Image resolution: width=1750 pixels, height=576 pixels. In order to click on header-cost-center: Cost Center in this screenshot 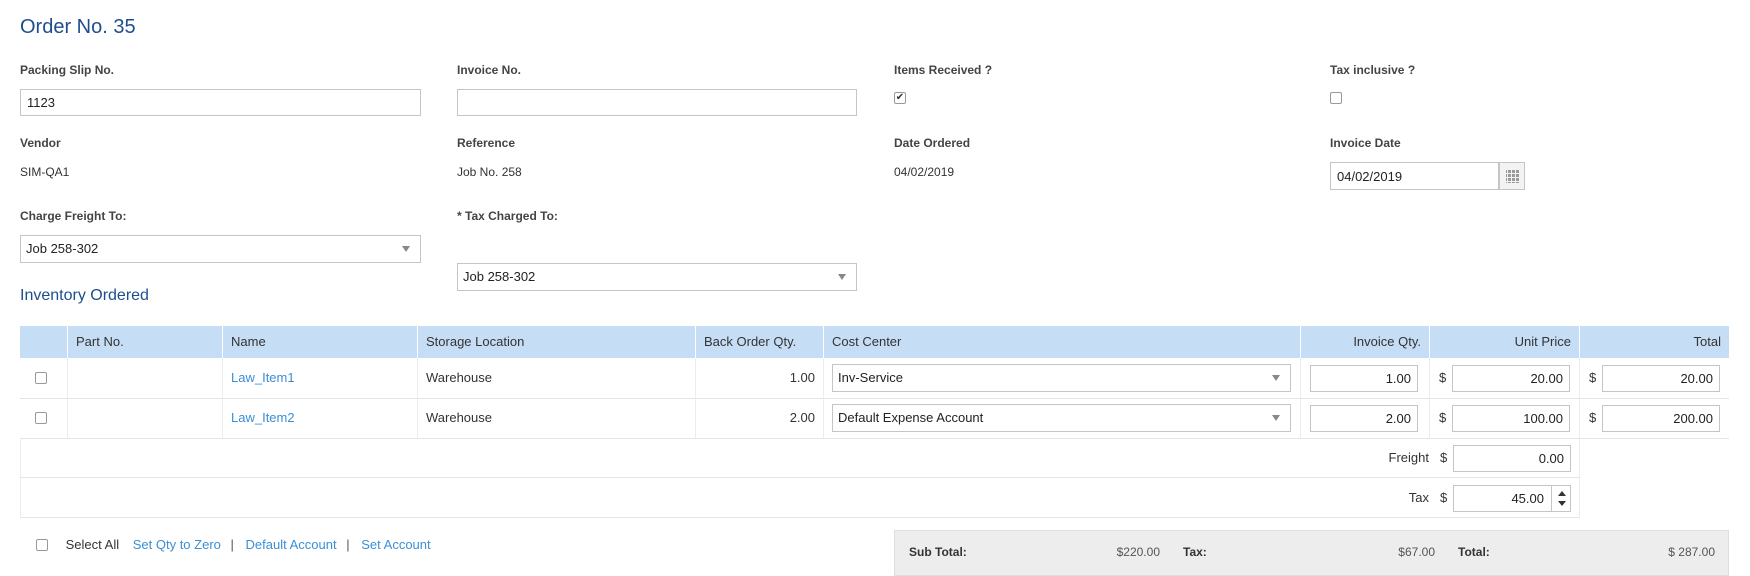, I will do `click(1062, 342)`.